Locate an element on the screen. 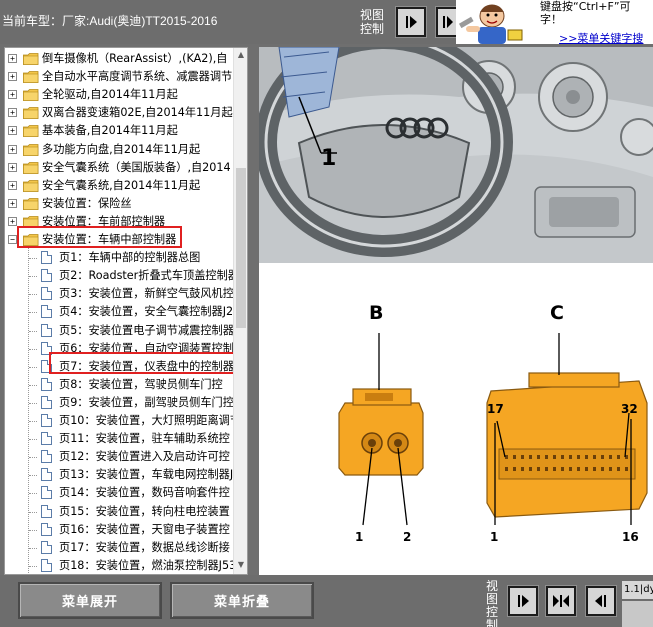 The width and height of the screenshot is (653, 627). photo-callout-1: 1 is located at coordinates (328, 158).